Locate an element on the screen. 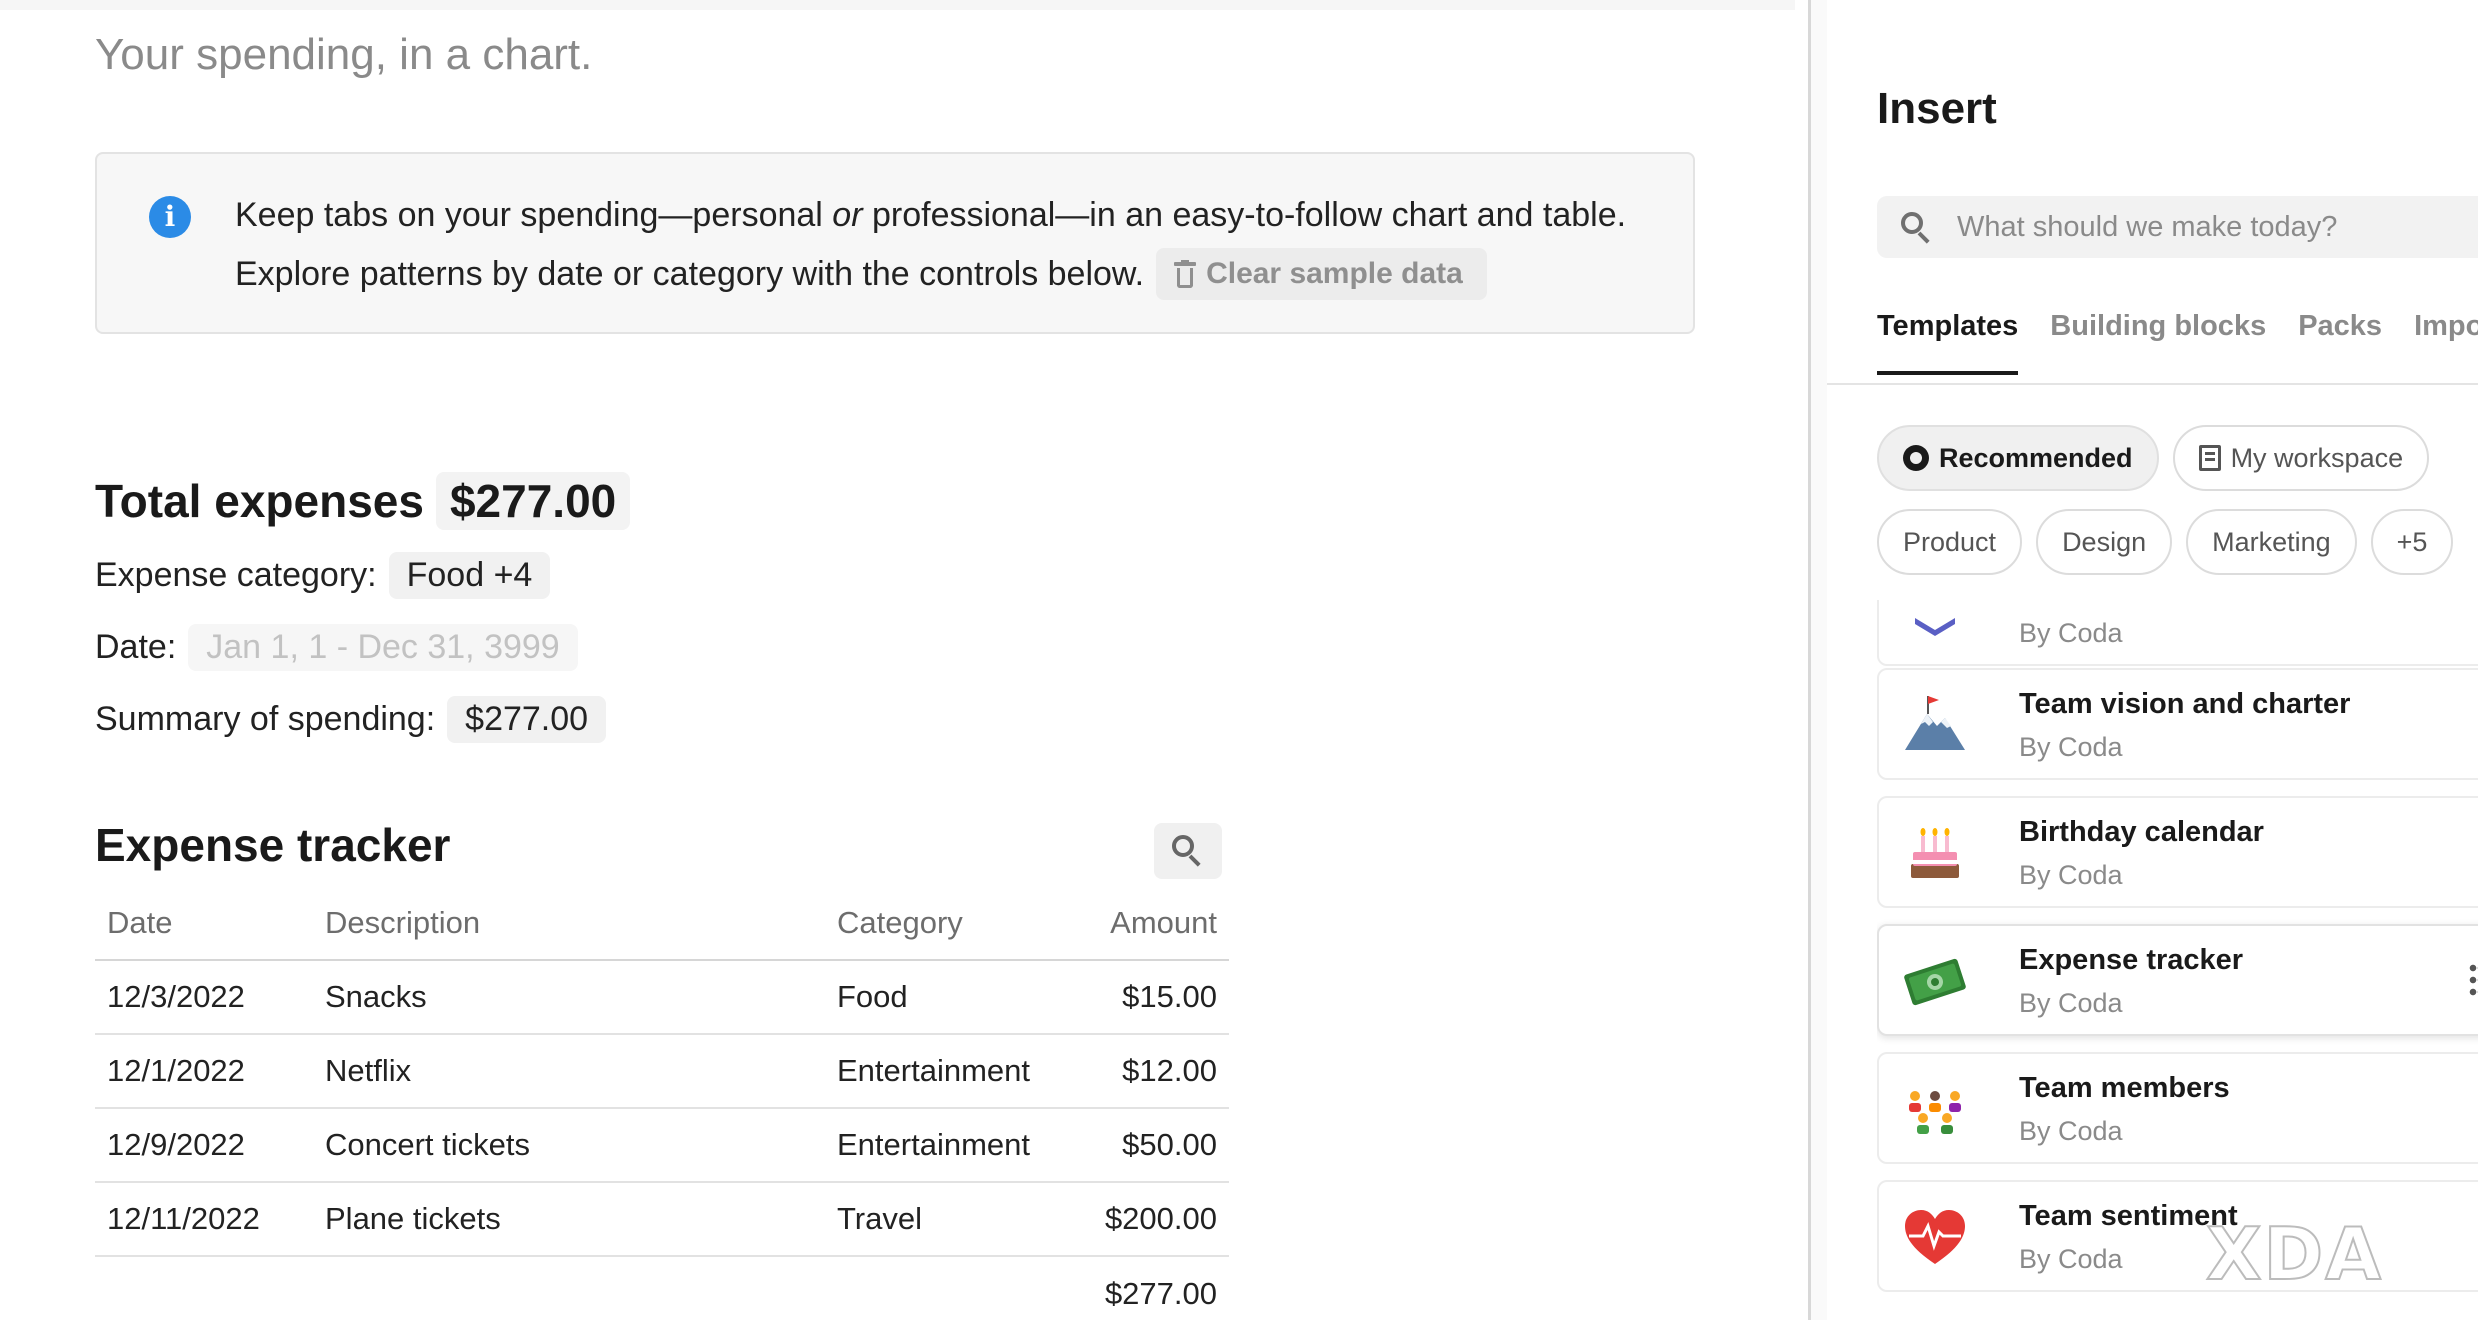  heart-pulse-icon is located at coordinates (1935, 1237).